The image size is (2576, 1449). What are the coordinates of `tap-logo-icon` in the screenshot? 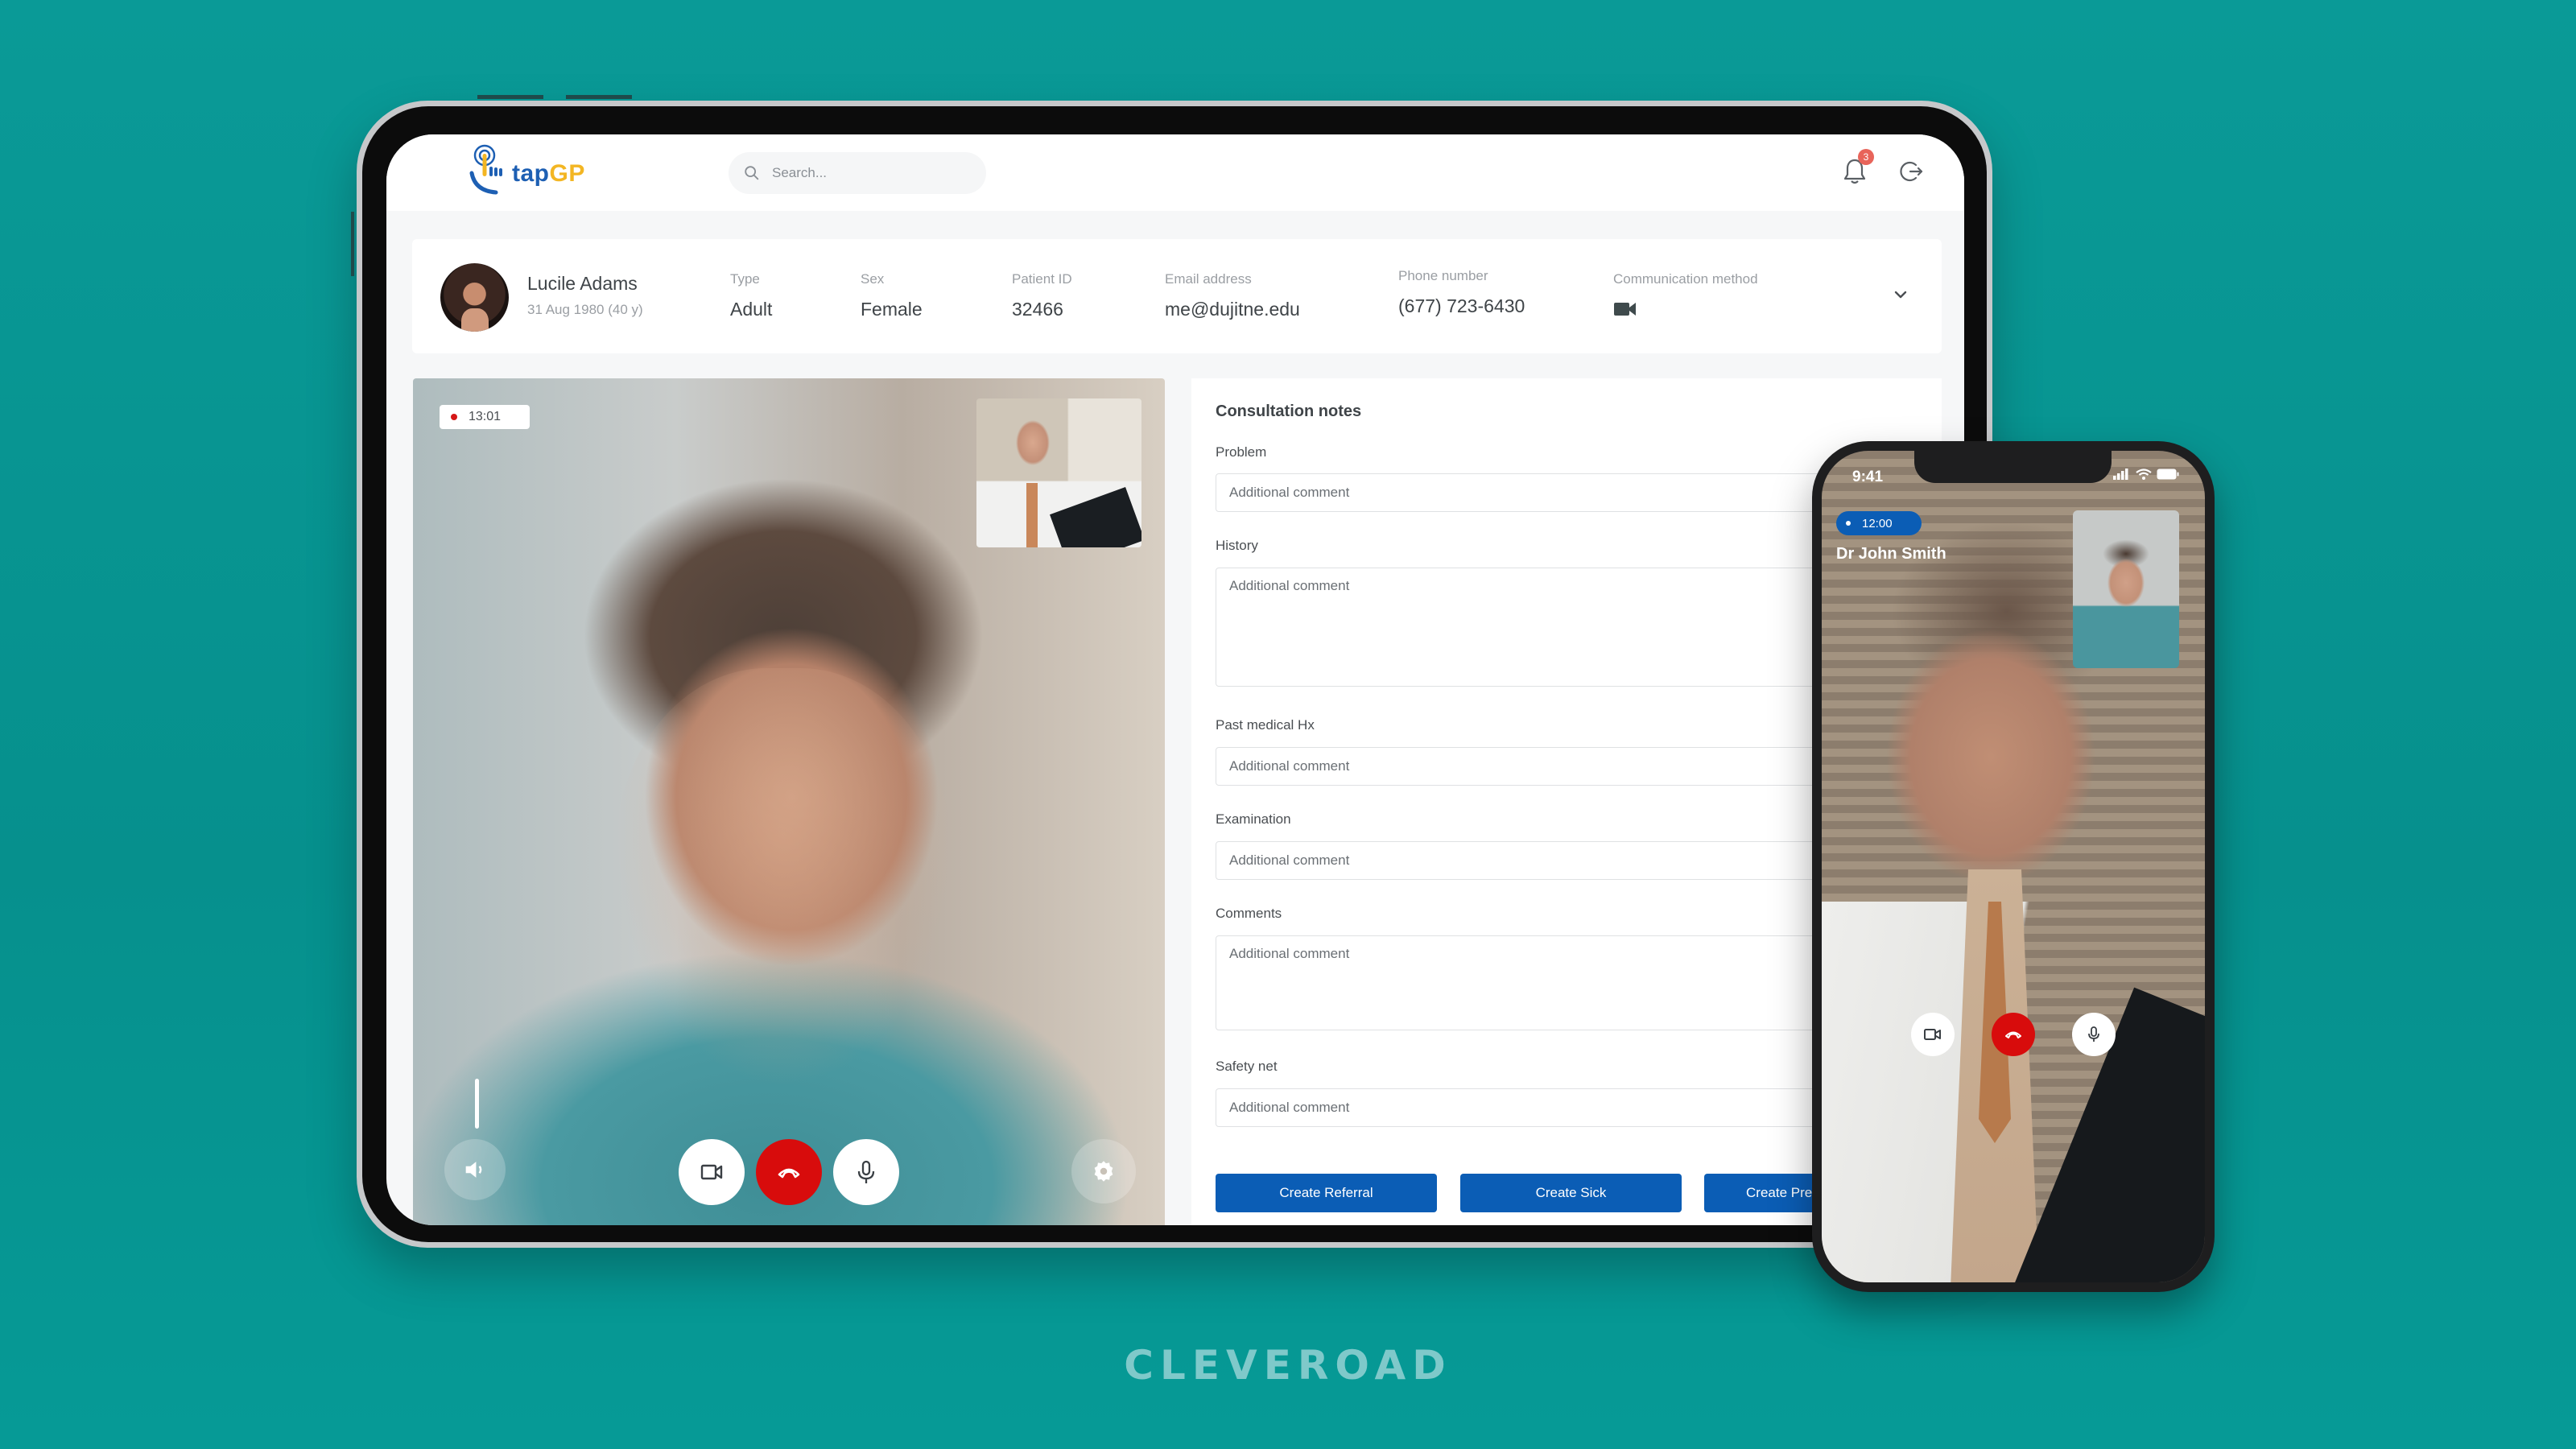 It's located at (485, 169).